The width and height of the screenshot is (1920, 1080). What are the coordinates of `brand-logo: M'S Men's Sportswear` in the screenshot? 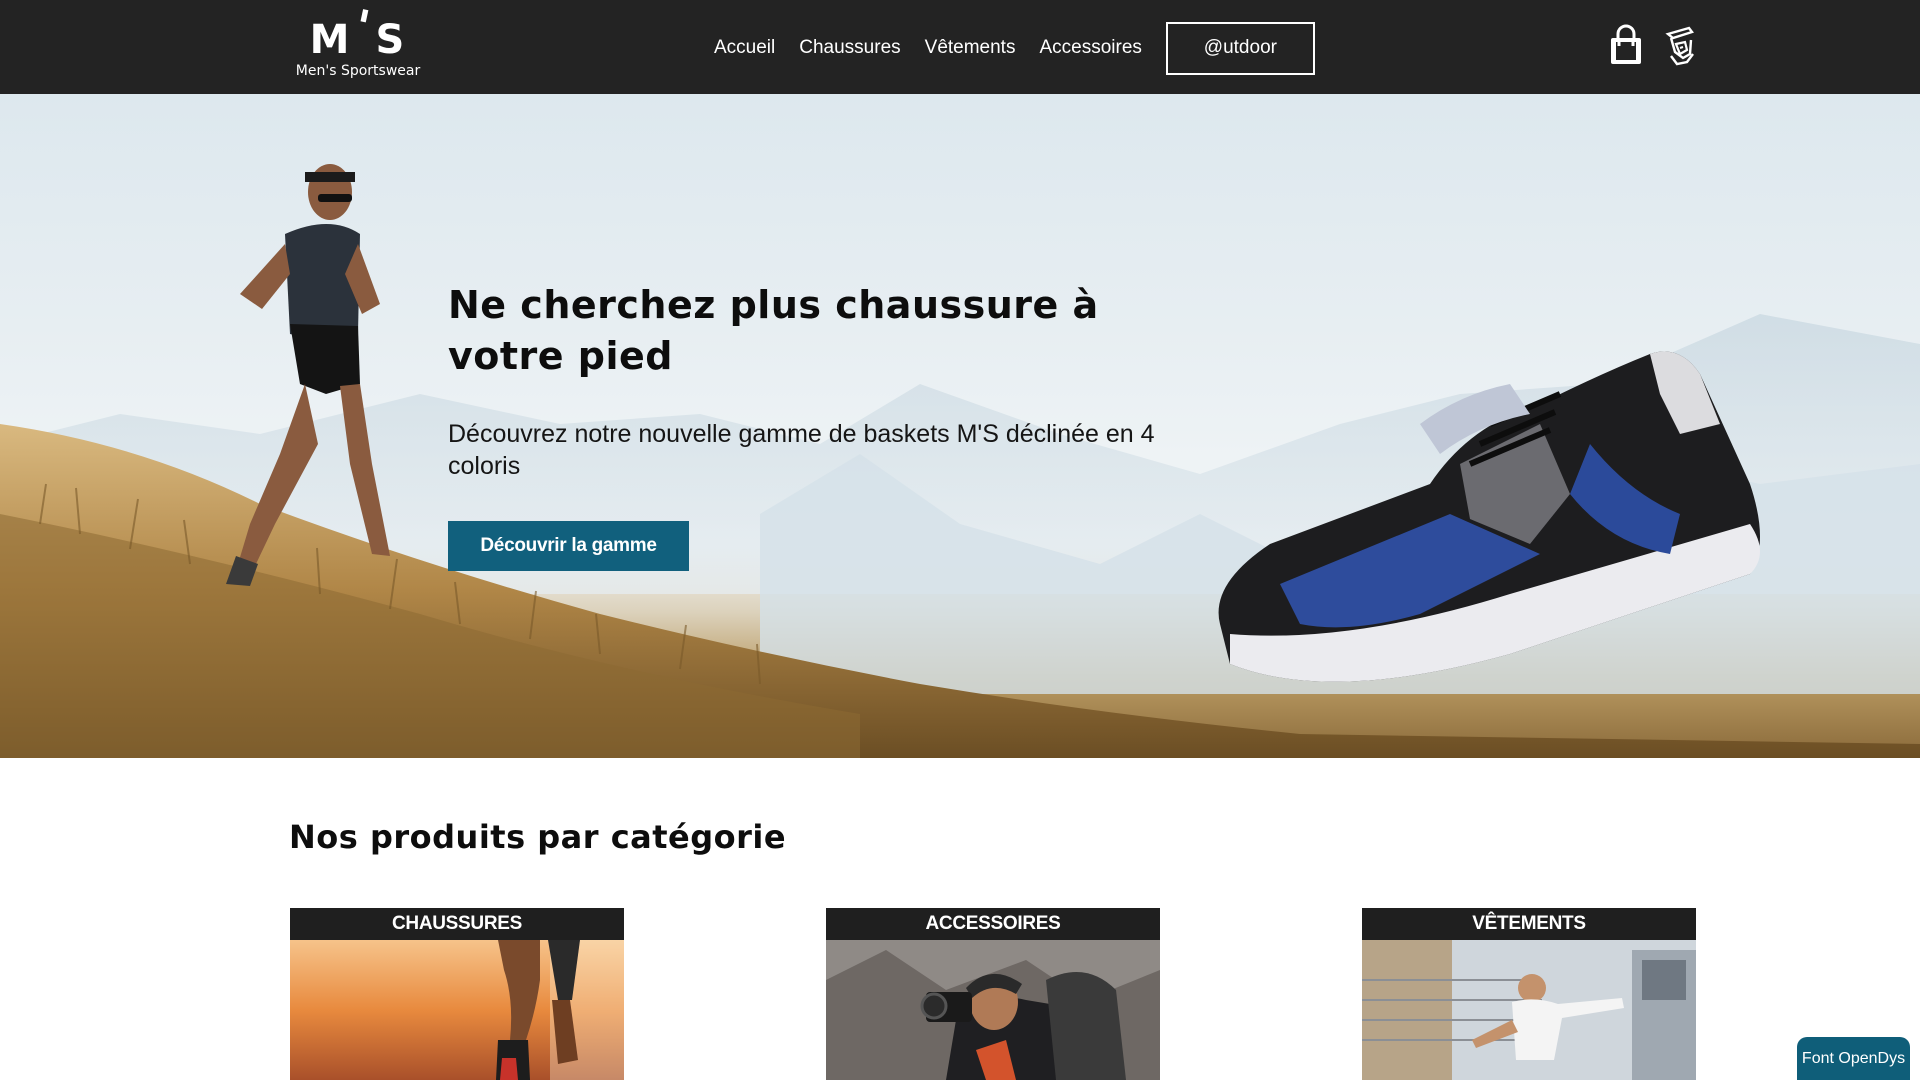 It's located at (358, 43).